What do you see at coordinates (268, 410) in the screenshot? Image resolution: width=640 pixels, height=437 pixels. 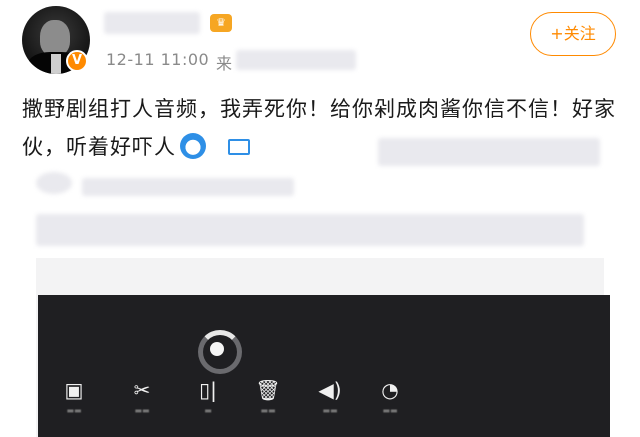 I see `delete-label: ▬▬` at bounding box center [268, 410].